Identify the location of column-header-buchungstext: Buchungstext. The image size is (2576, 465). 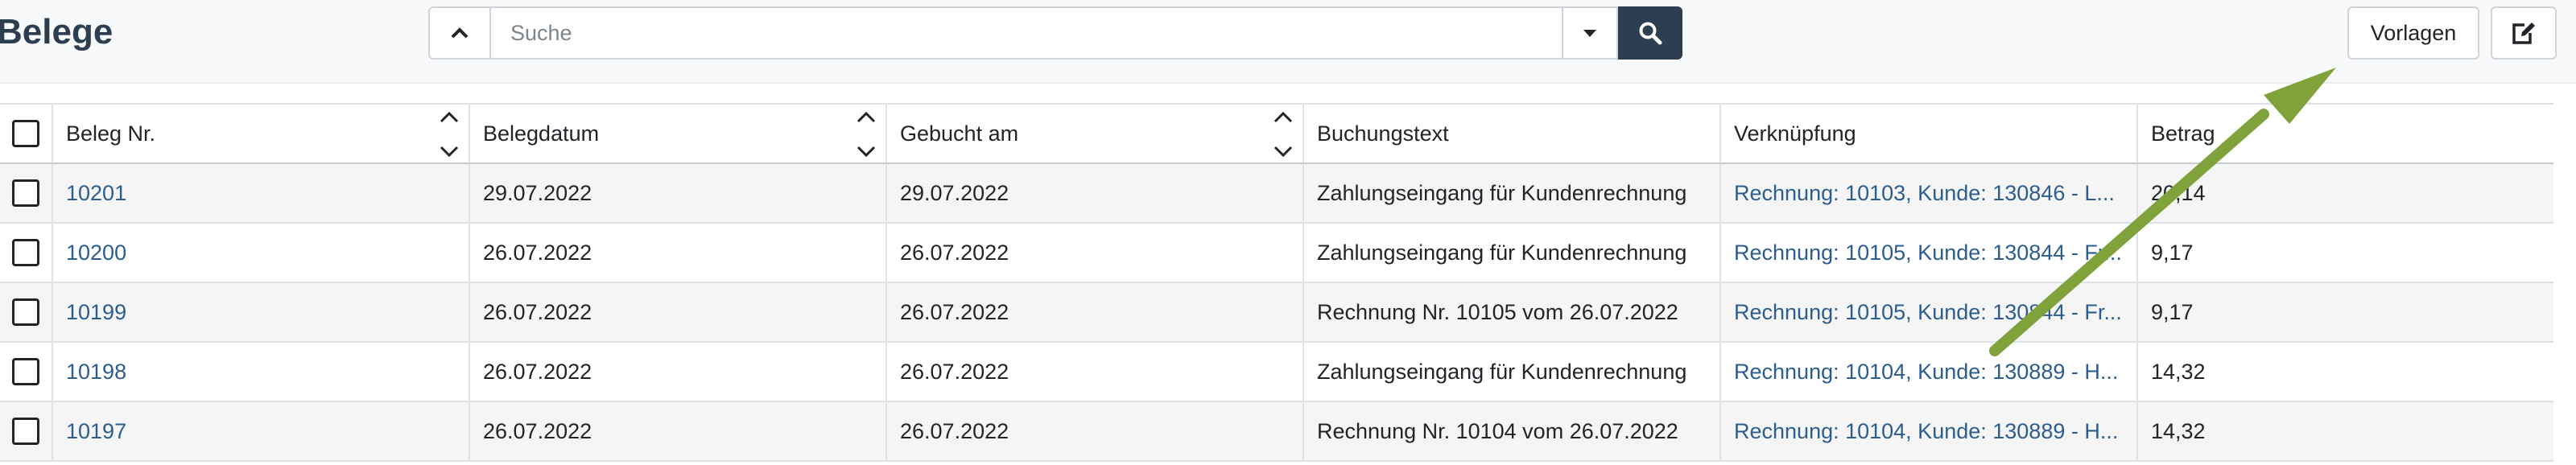
(1512, 134).